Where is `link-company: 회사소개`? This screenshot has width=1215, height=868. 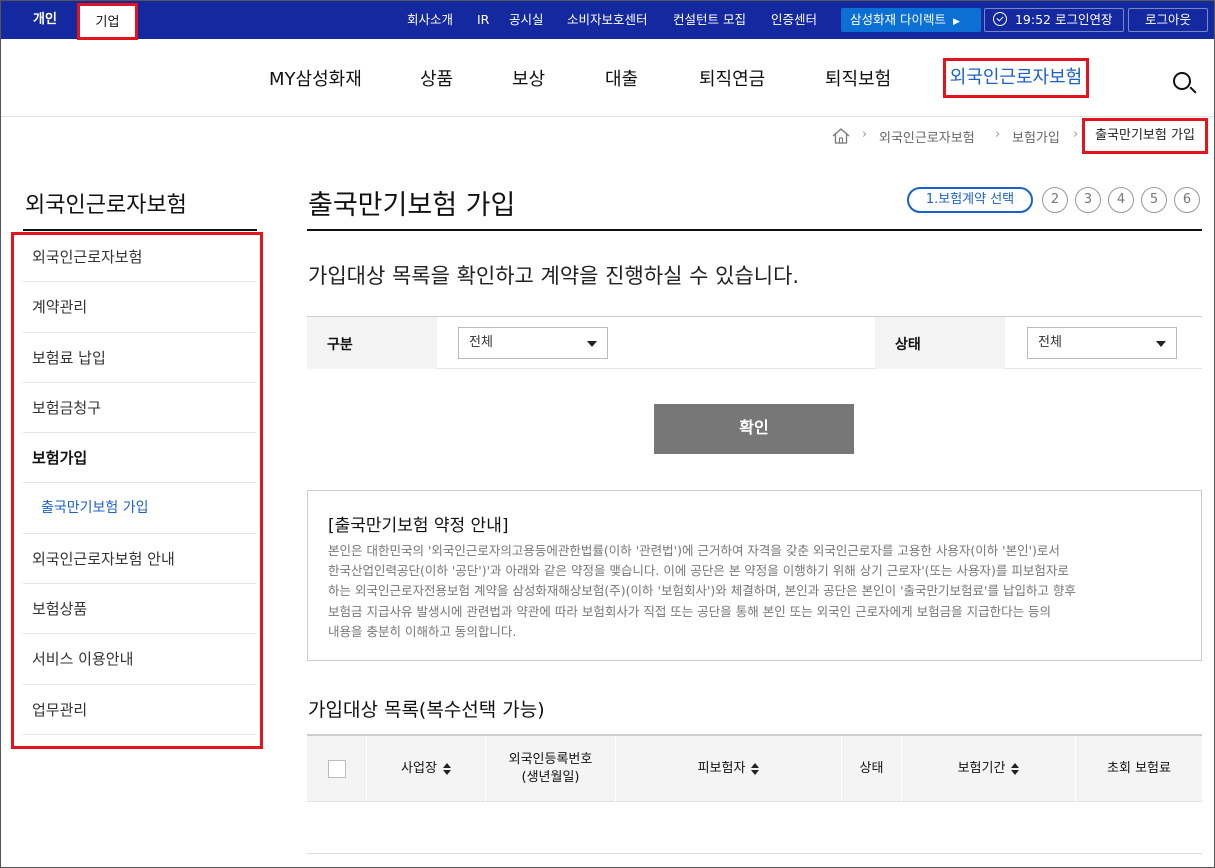 link-company: 회사소개 is located at coordinates (430, 20).